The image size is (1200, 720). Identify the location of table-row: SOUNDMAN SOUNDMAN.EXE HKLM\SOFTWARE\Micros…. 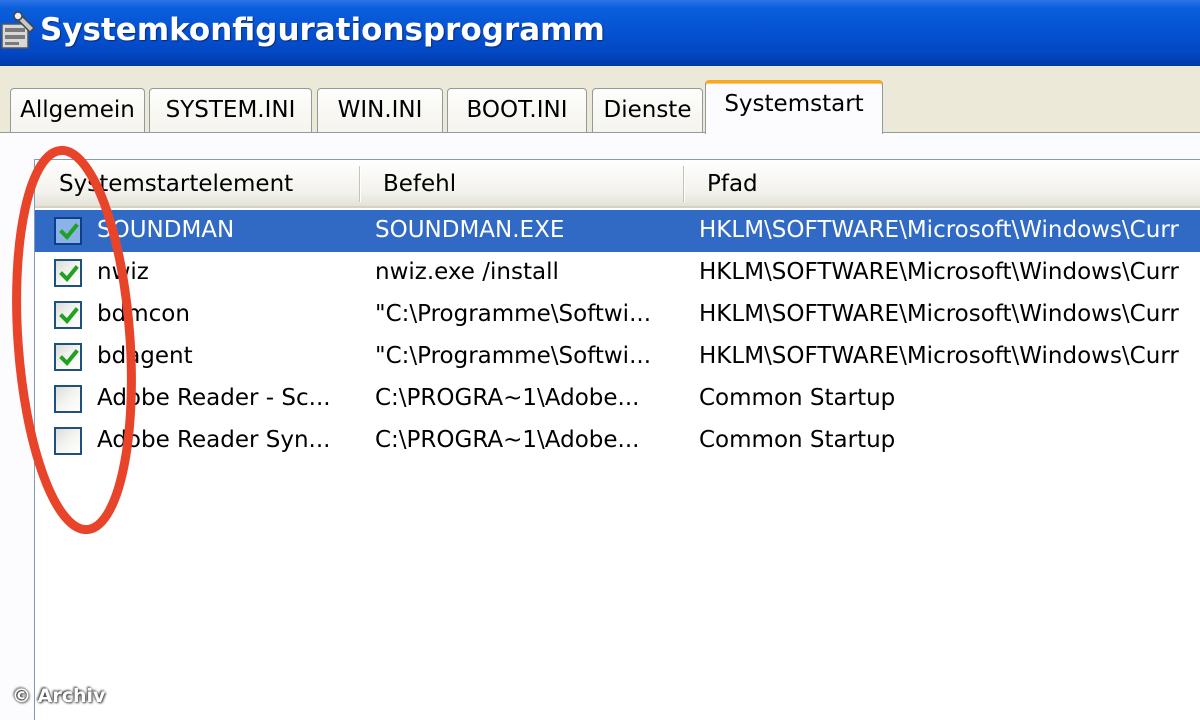
(617, 231).